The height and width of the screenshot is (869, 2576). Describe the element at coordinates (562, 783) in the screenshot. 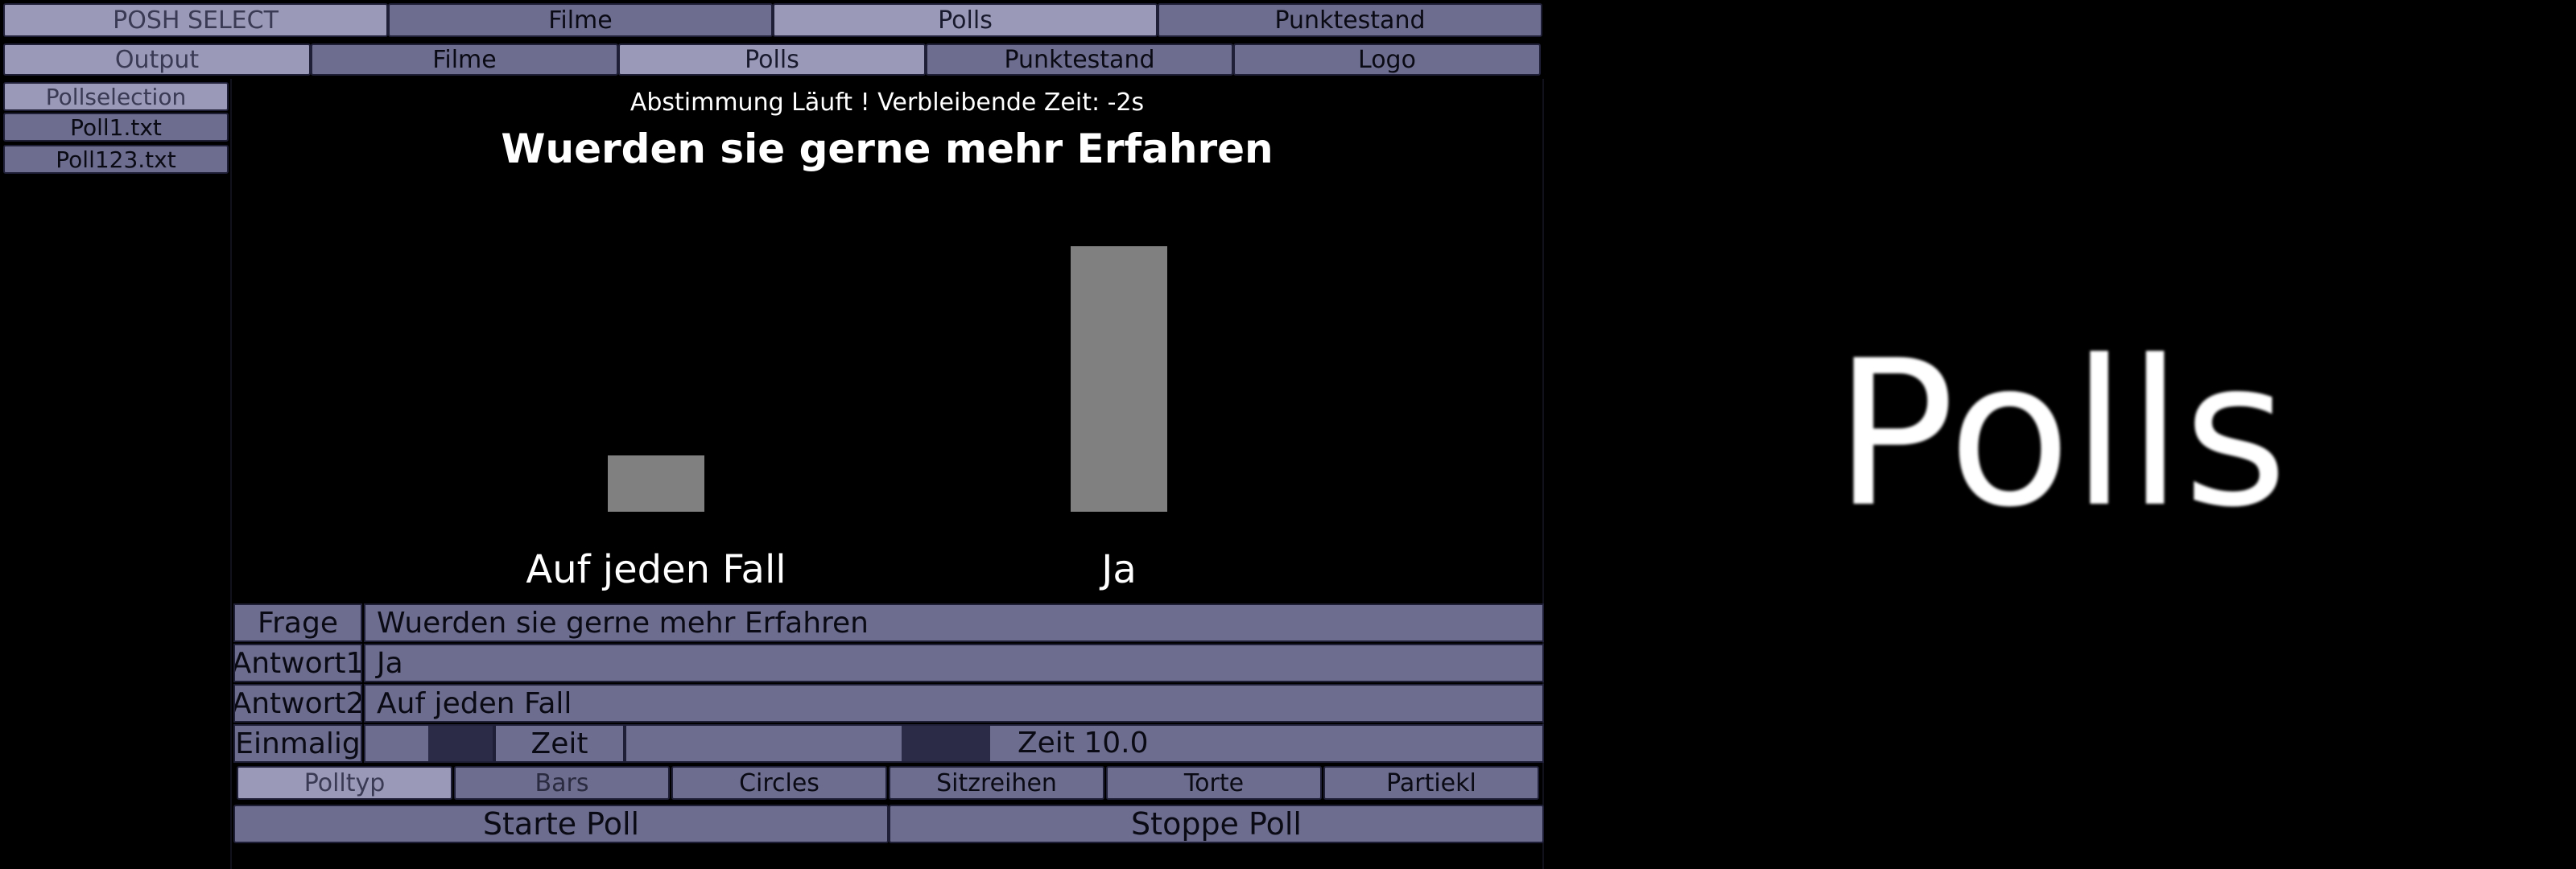

I see `polltyp-bars-button: Bars` at that location.